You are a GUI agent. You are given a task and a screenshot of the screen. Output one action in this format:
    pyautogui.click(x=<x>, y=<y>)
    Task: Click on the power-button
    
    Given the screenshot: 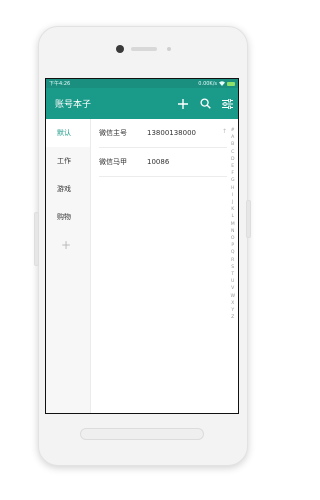 What is the action you would take?
    pyautogui.click(x=248, y=219)
    